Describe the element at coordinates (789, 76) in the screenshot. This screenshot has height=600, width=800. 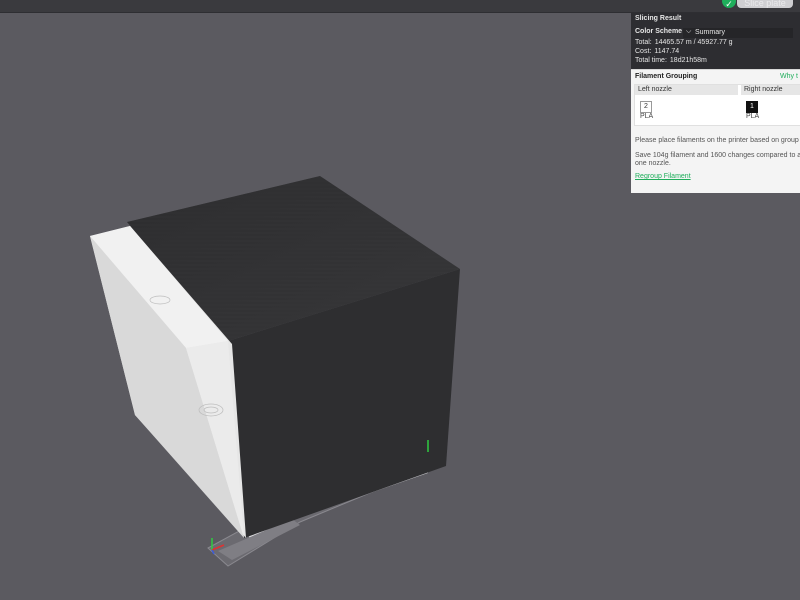
I see `why-link: Why t` at that location.